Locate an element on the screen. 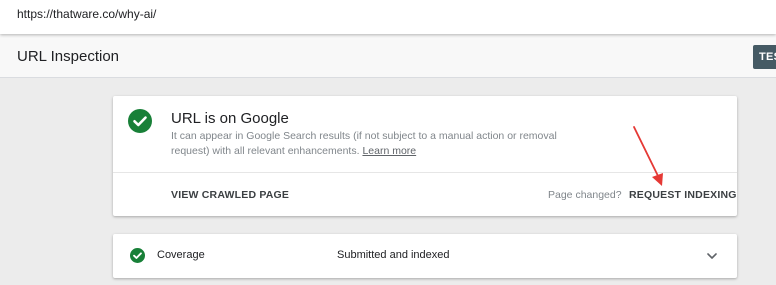  url-text: https://thatware.co/why-ai/ is located at coordinates (86, 14).